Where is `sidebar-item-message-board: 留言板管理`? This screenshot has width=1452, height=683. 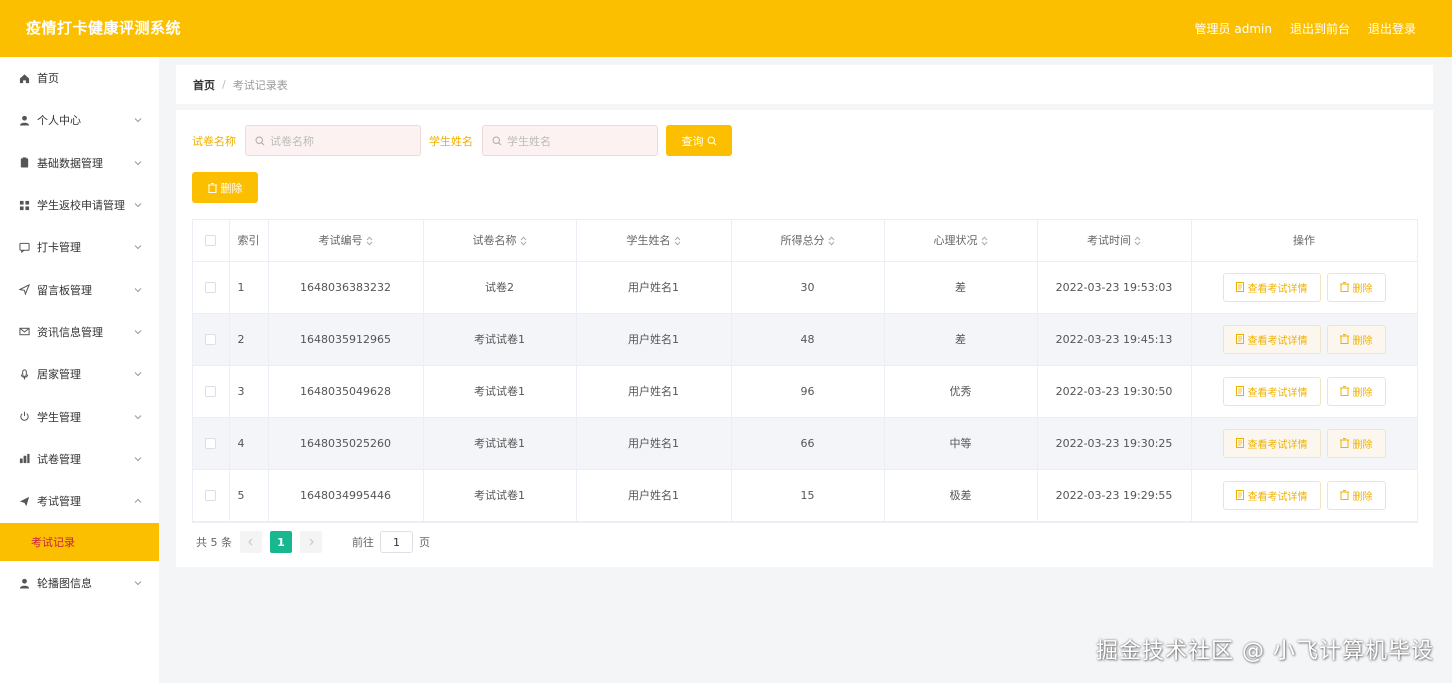
sidebar-item-message-board: 留言板管理 is located at coordinates (79, 289).